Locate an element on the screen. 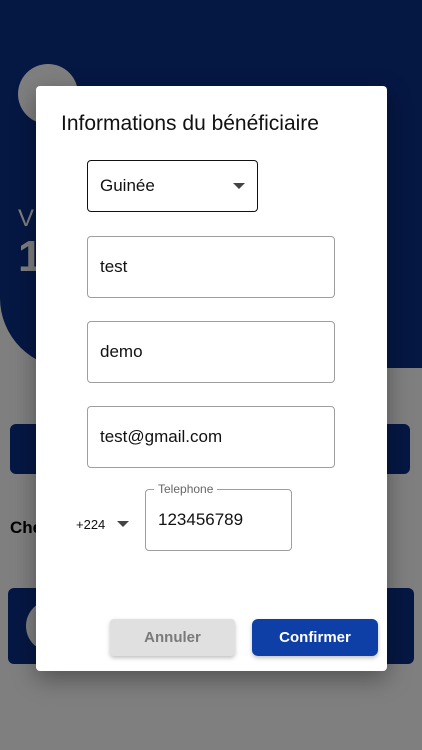 Image resolution: width=422 pixels, height=750 pixels. cancel-button: Annuler is located at coordinates (172, 637).